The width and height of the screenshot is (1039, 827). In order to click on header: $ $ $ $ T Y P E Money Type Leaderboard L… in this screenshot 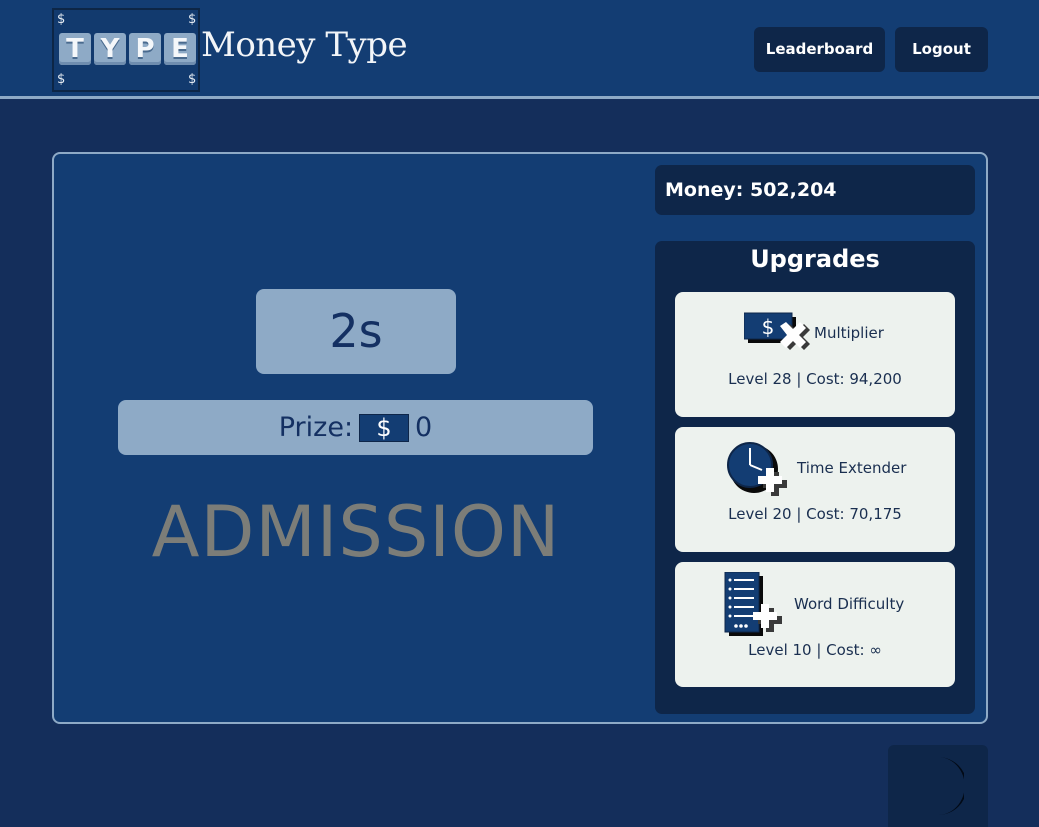, I will do `click(519, 49)`.